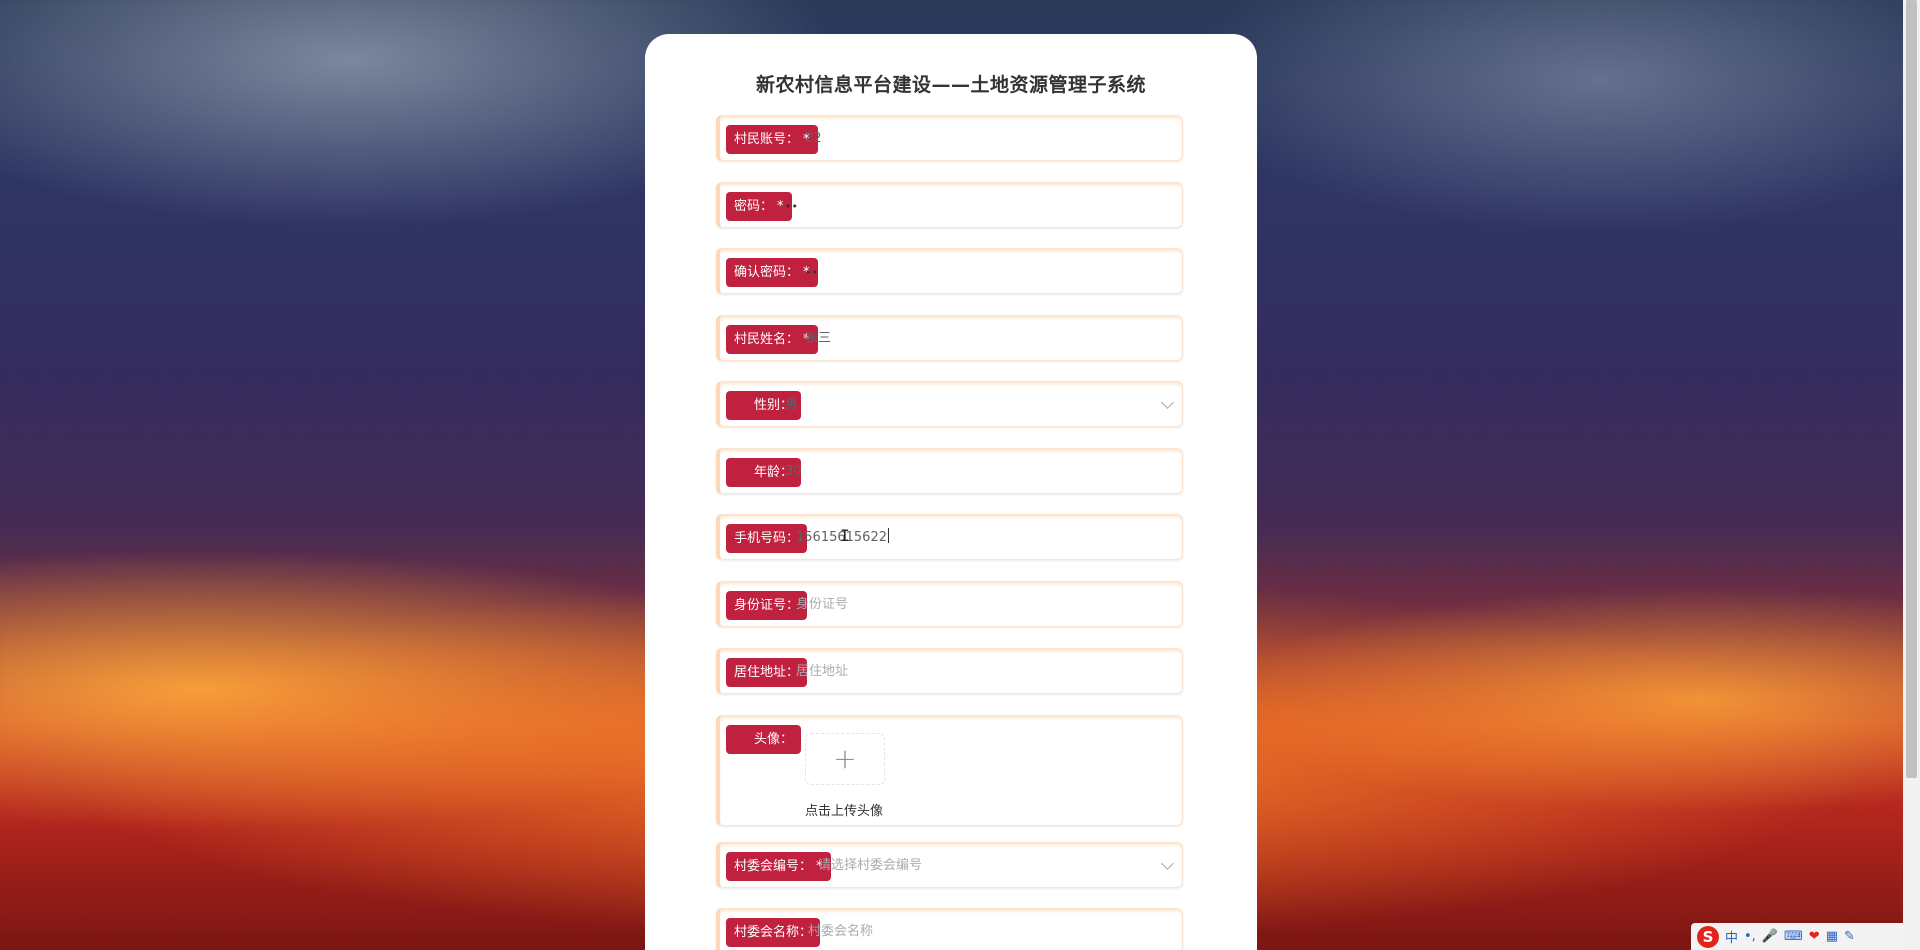 The height and width of the screenshot is (950, 1920). I want to click on confirm-password-input: ••, so click(811, 273).